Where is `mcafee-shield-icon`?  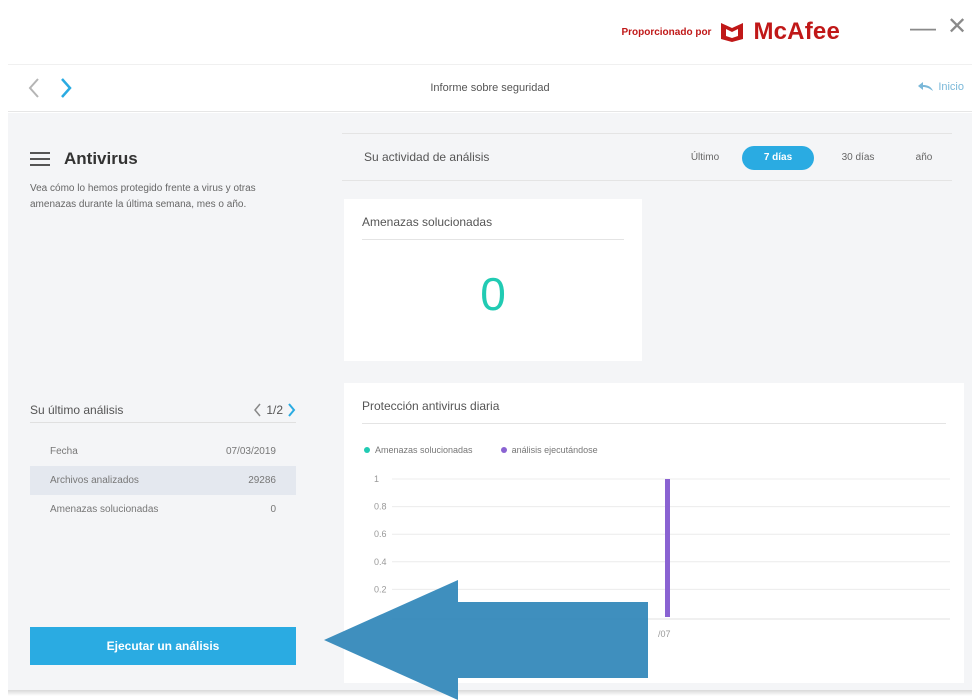 mcafee-shield-icon is located at coordinates (732, 32).